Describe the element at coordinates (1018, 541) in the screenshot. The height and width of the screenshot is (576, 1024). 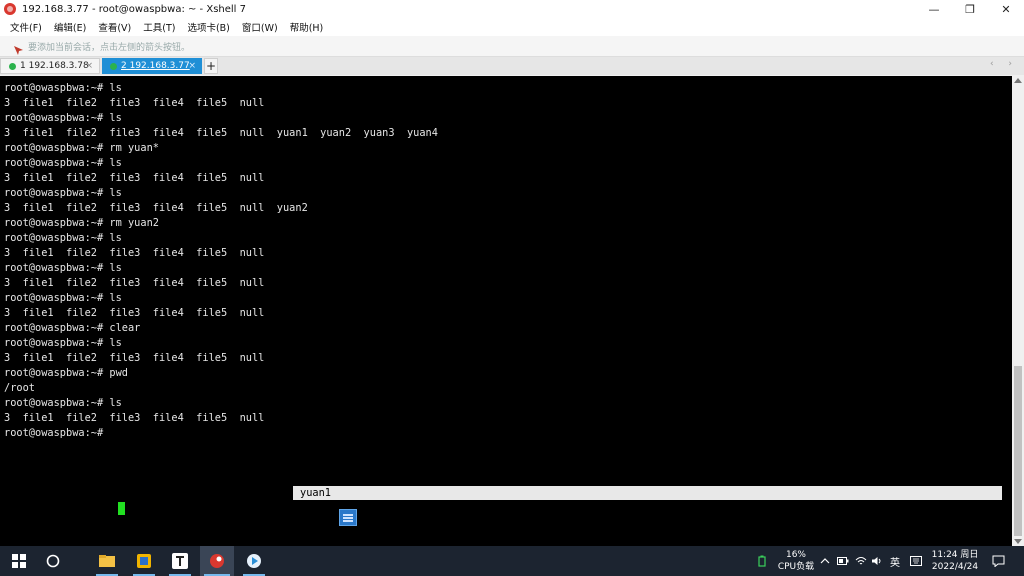
I see `scroll-down-icon` at that location.